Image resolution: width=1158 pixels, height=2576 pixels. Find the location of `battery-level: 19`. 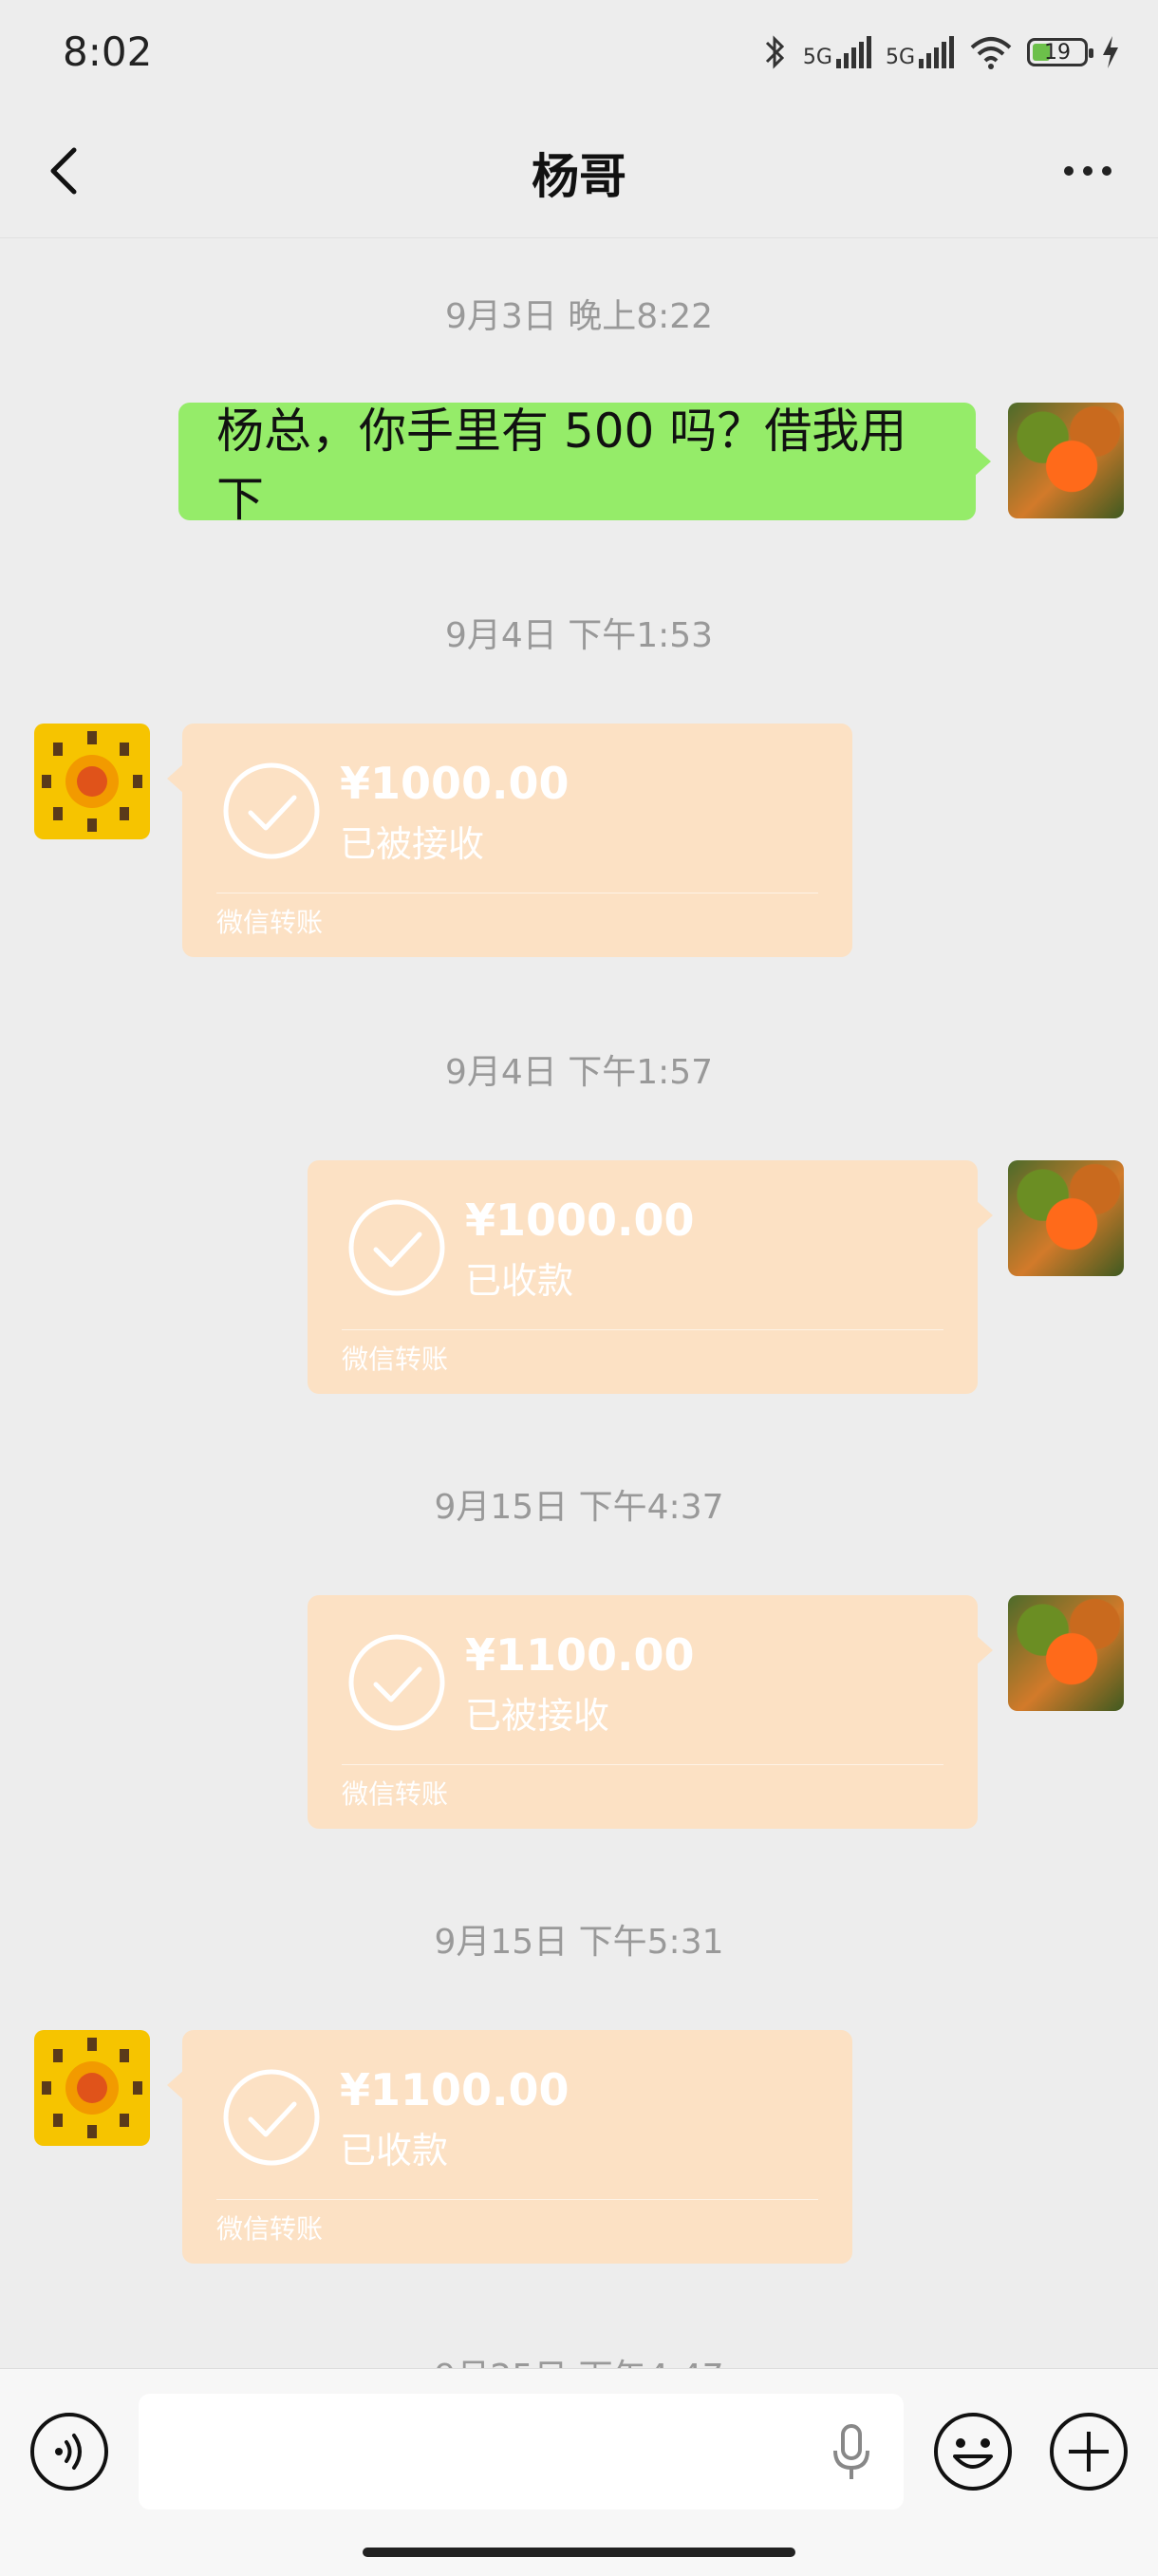

battery-level: 19 is located at coordinates (1057, 52).